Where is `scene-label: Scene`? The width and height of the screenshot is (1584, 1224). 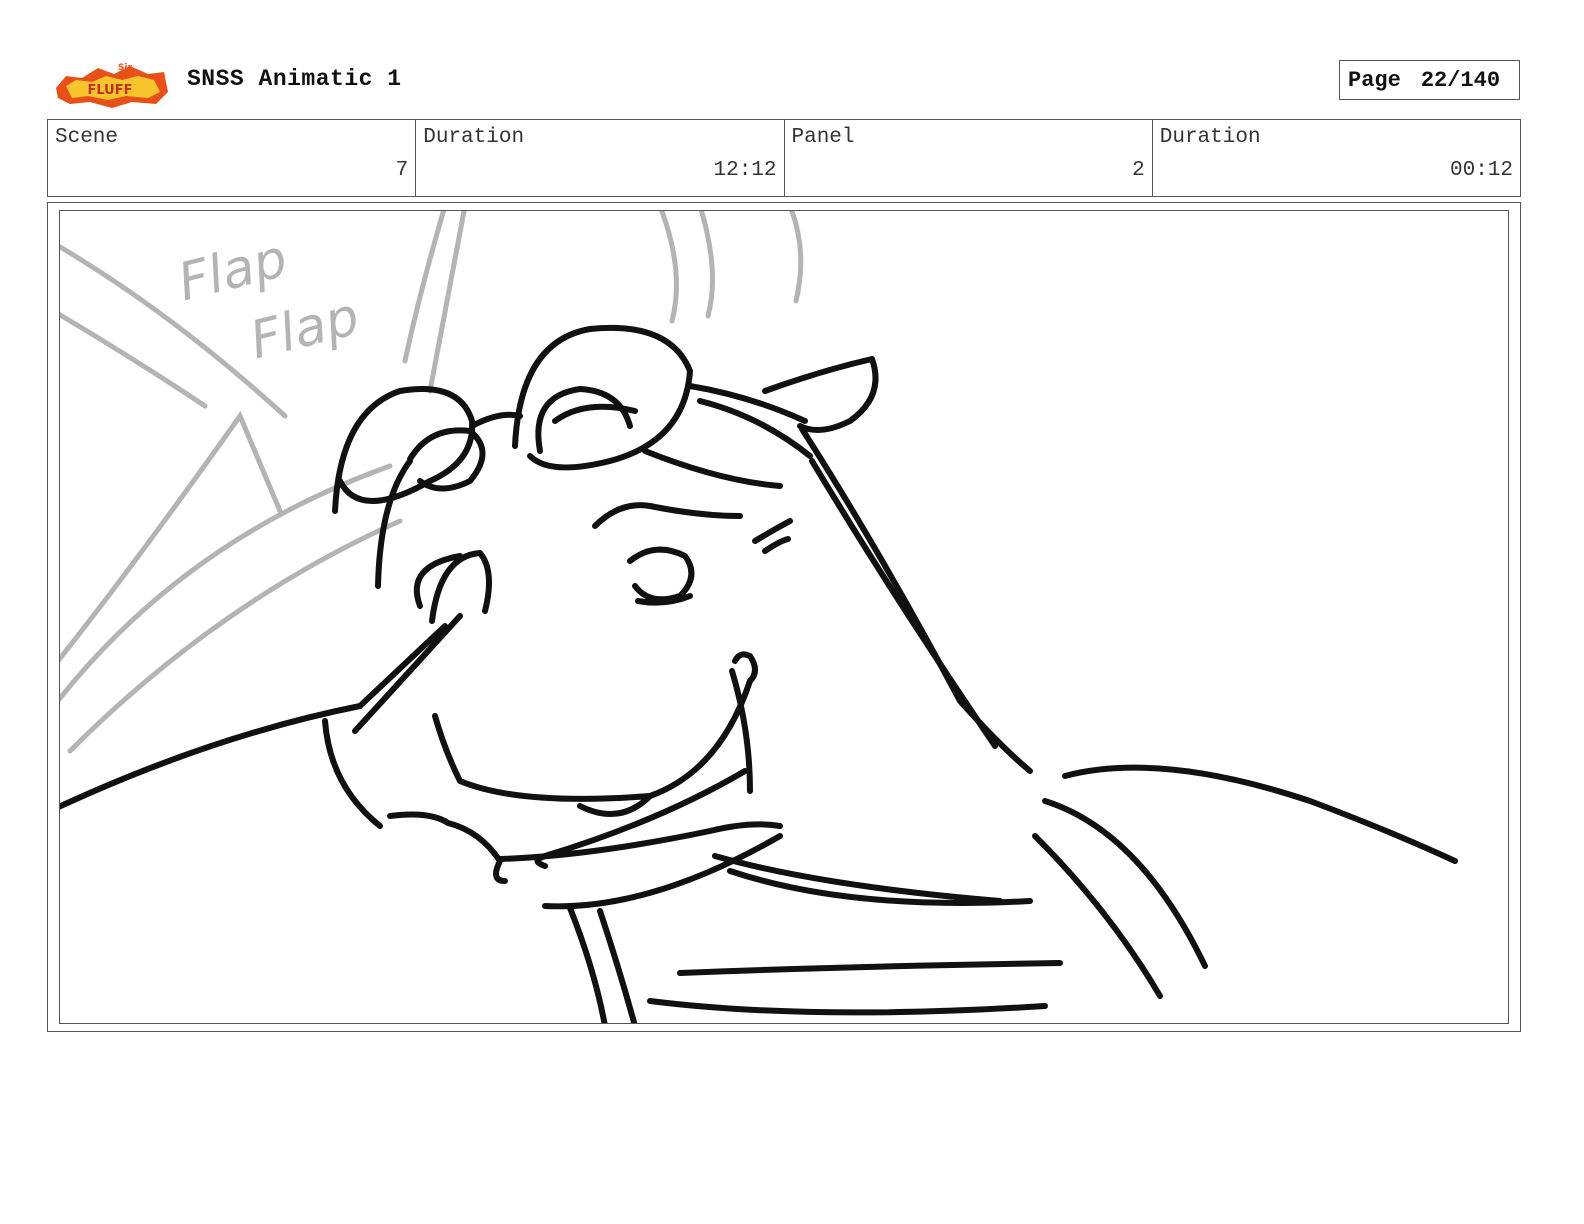
scene-label: Scene is located at coordinates (87, 137).